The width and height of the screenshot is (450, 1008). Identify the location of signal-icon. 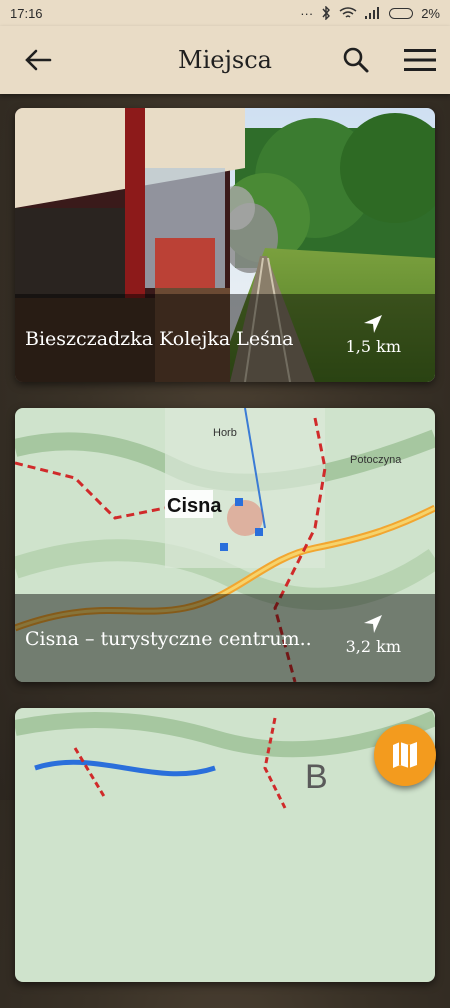
(372, 13).